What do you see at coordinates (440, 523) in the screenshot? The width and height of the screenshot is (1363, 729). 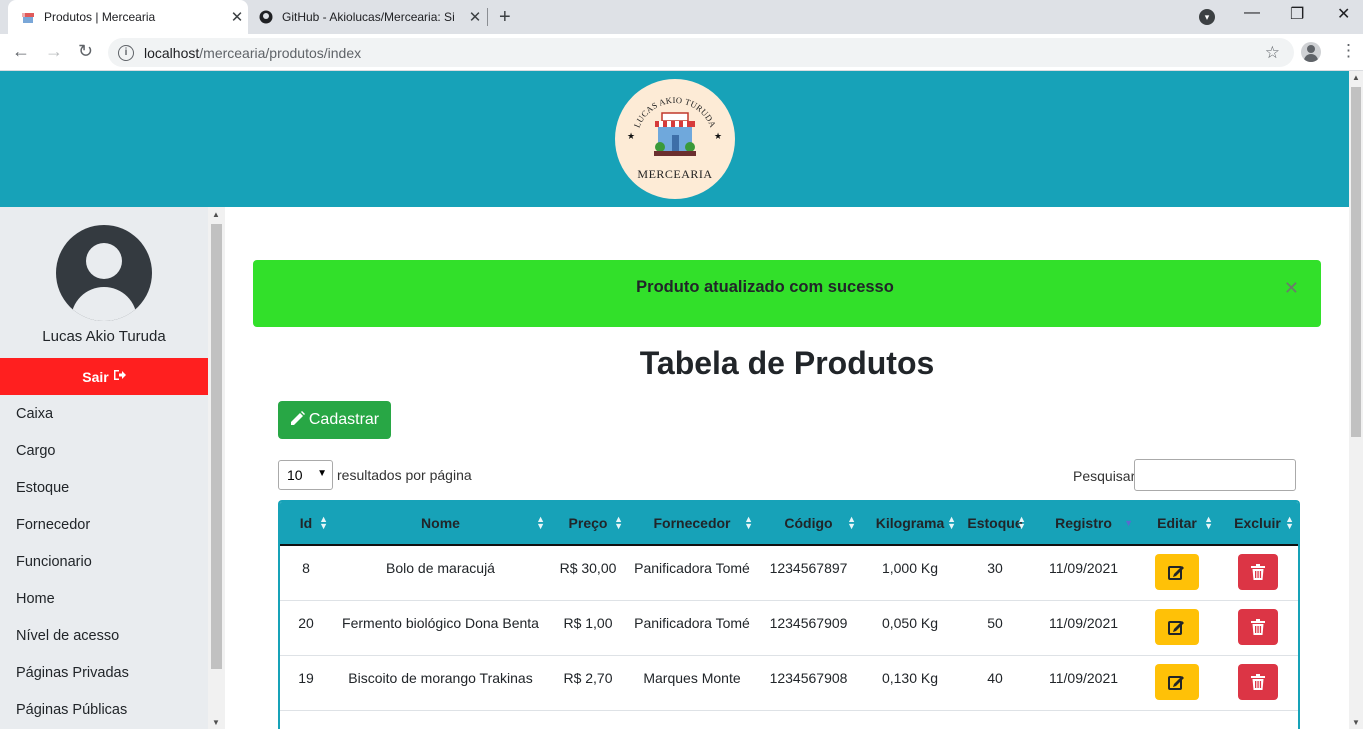 I see `col-nome: Nome ▲ ▼` at bounding box center [440, 523].